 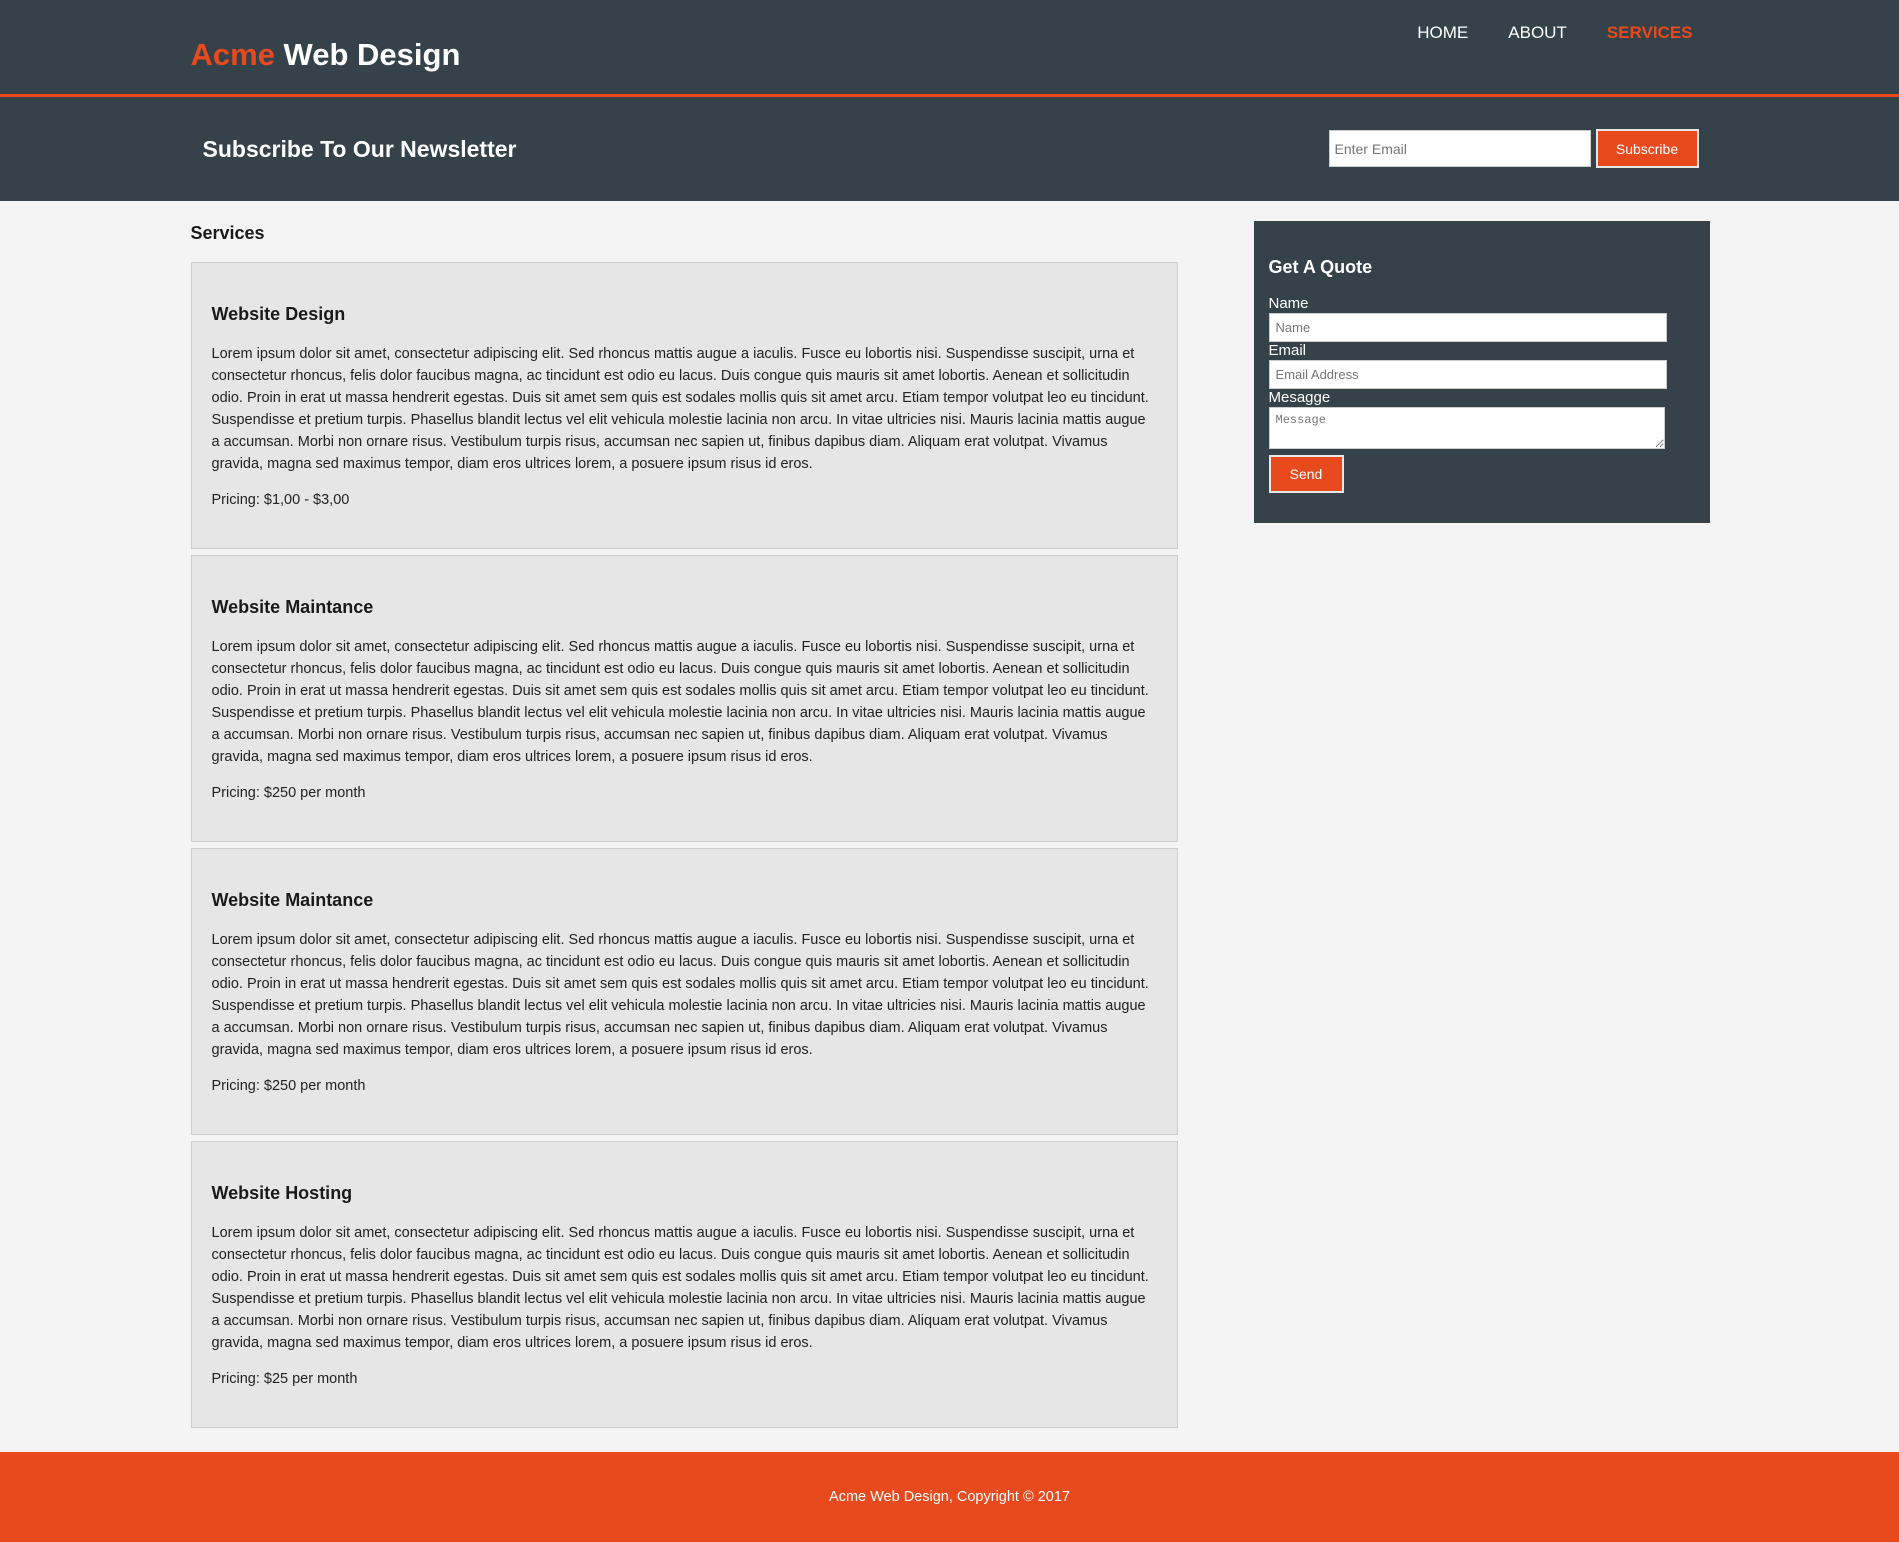 What do you see at coordinates (278, 314) in the screenshot?
I see `service-title: Website Design` at bounding box center [278, 314].